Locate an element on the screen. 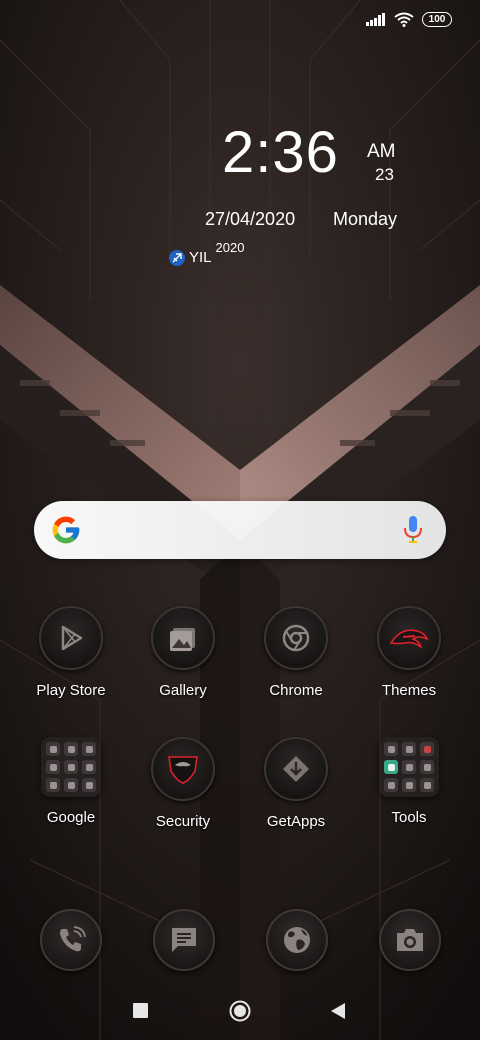 The image size is (480, 1040). gallery-icon is located at coordinates (183, 638).